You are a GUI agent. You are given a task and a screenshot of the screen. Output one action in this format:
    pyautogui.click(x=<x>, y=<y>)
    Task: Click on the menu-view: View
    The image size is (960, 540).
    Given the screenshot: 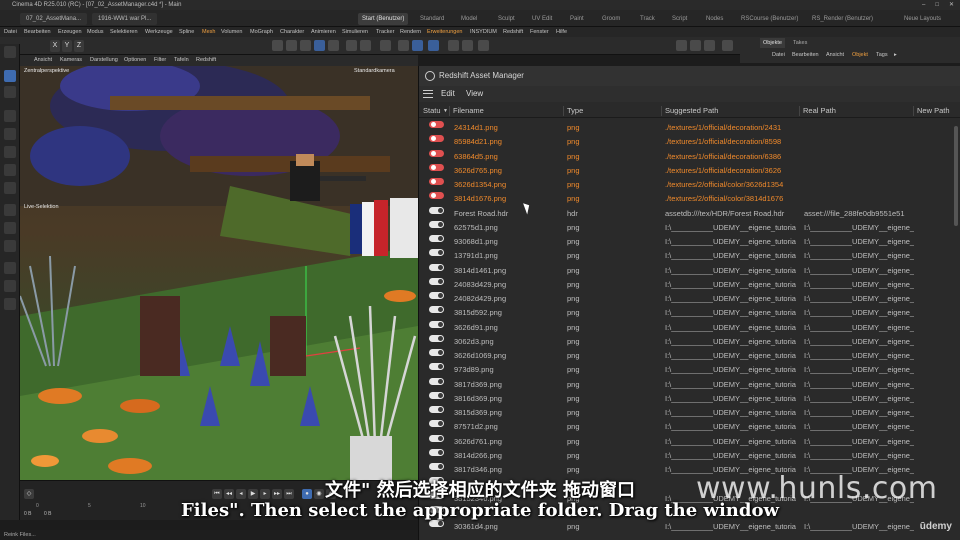 What is the action you would take?
    pyautogui.click(x=474, y=94)
    